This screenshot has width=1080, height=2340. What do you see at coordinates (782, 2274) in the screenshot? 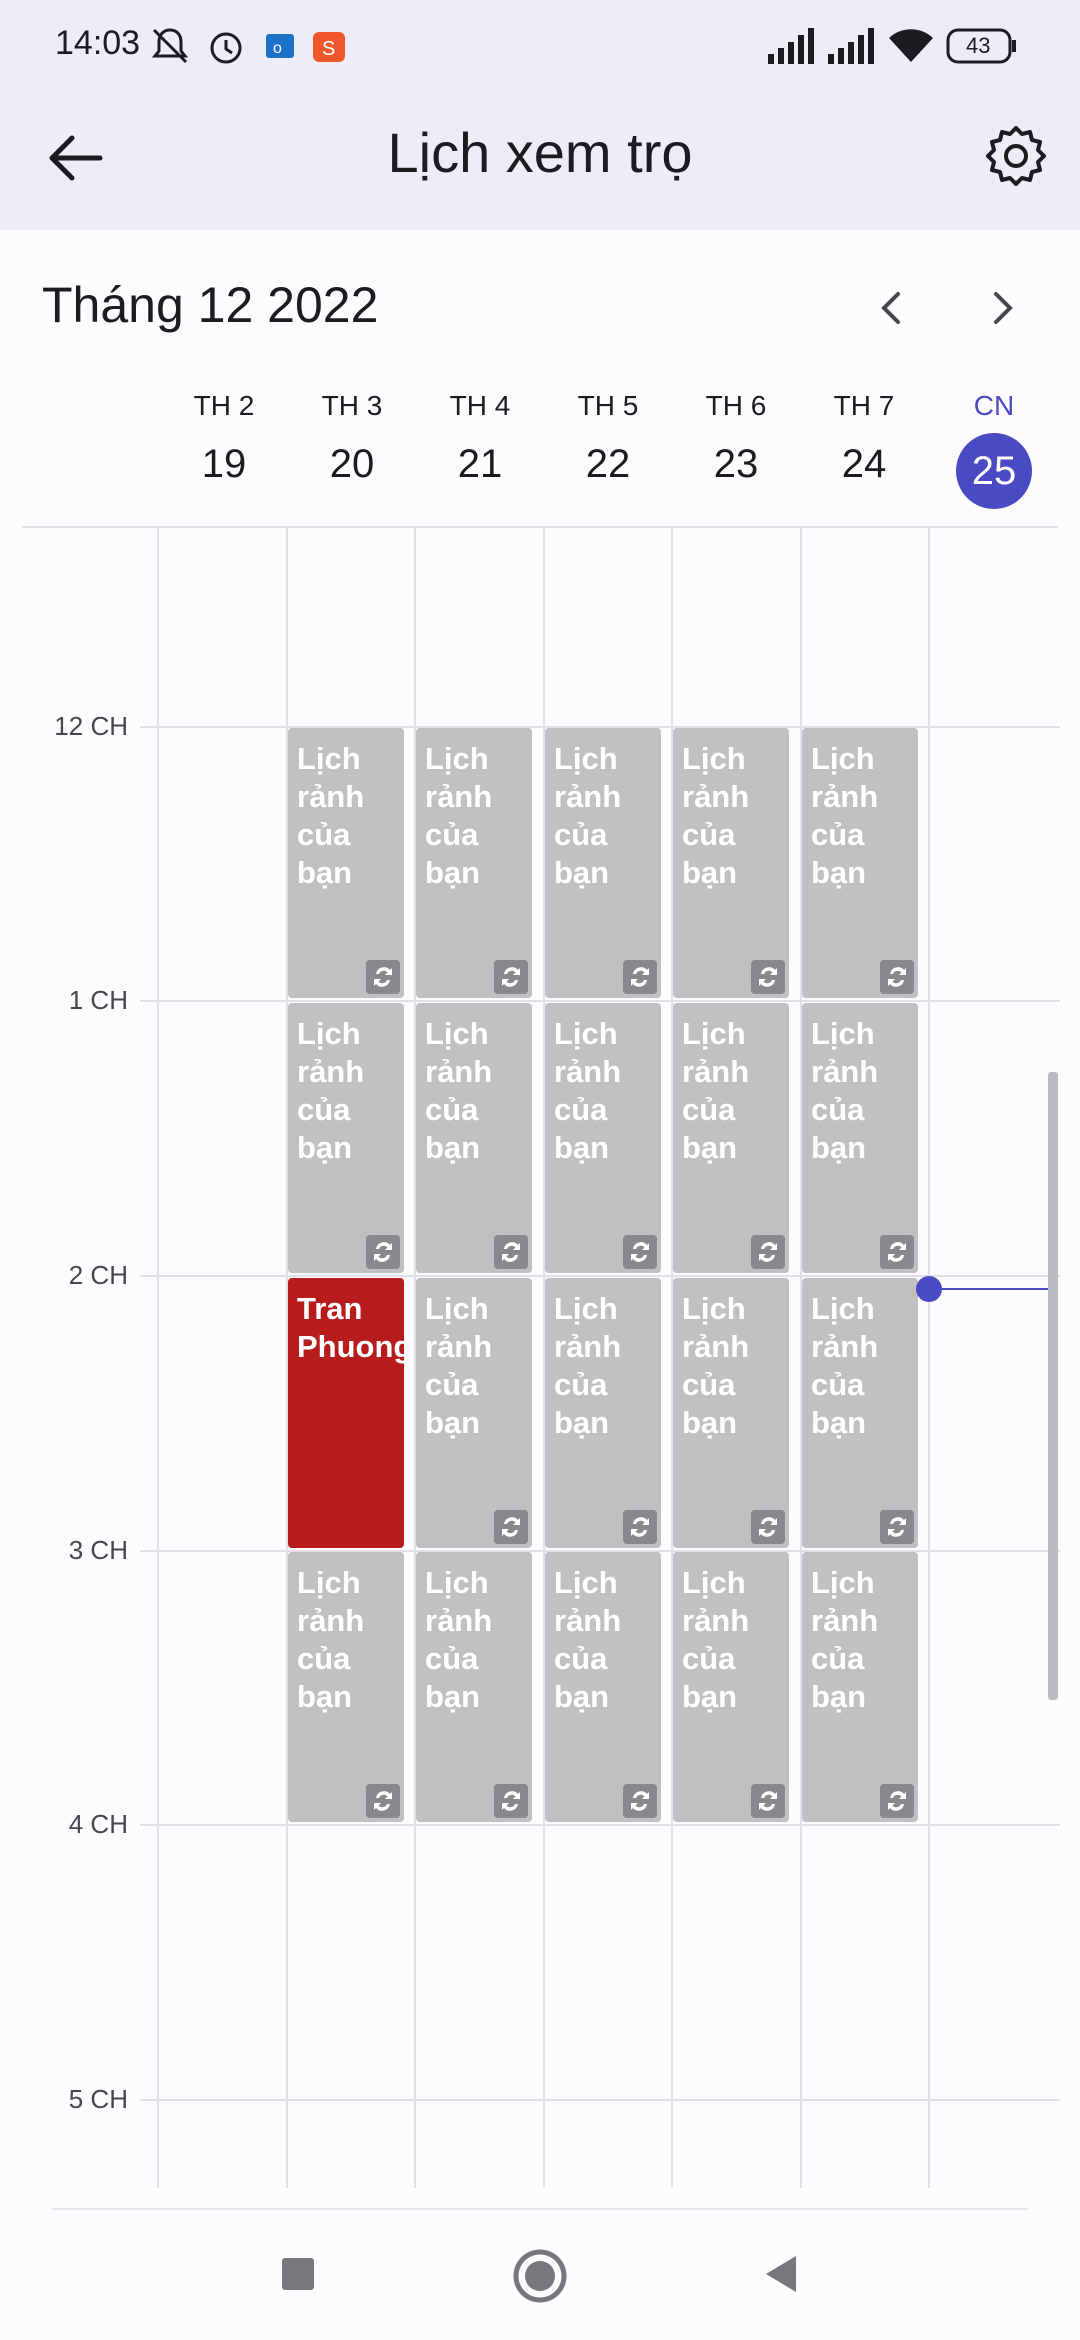
I see `triangle-back-icon` at bounding box center [782, 2274].